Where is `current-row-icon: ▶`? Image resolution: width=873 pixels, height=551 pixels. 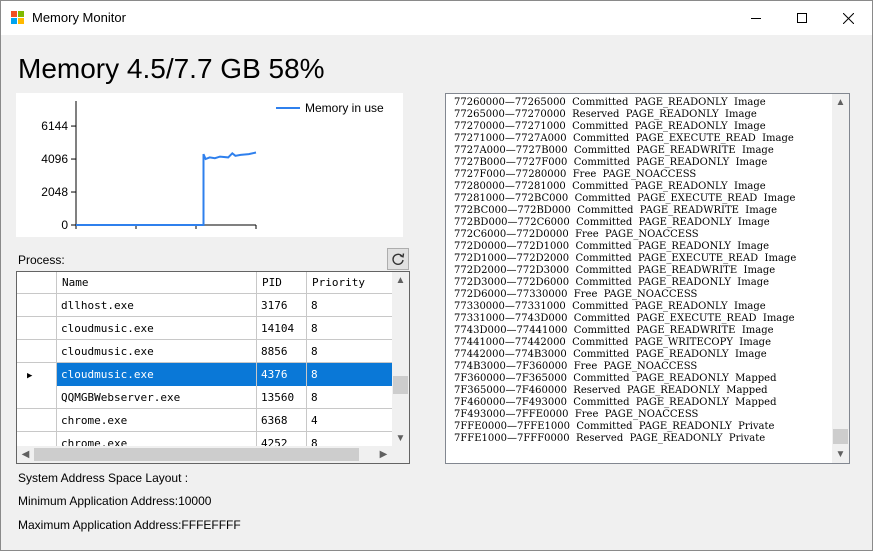
current-row-icon: ▶ is located at coordinates (30, 376).